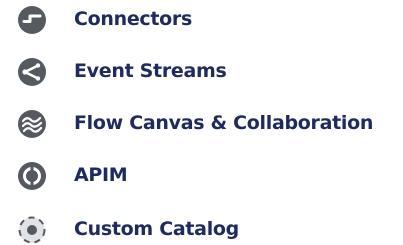 The image size is (403, 245). What do you see at coordinates (32, 230) in the screenshot?
I see `target-dot-icon` at bounding box center [32, 230].